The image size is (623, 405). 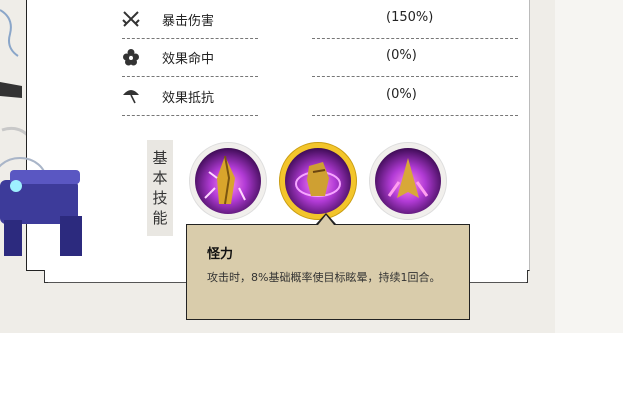 What do you see at coordinates (160, 198) in the screenshot?
I see `label-char: 技` at bounding box center [160, 198].